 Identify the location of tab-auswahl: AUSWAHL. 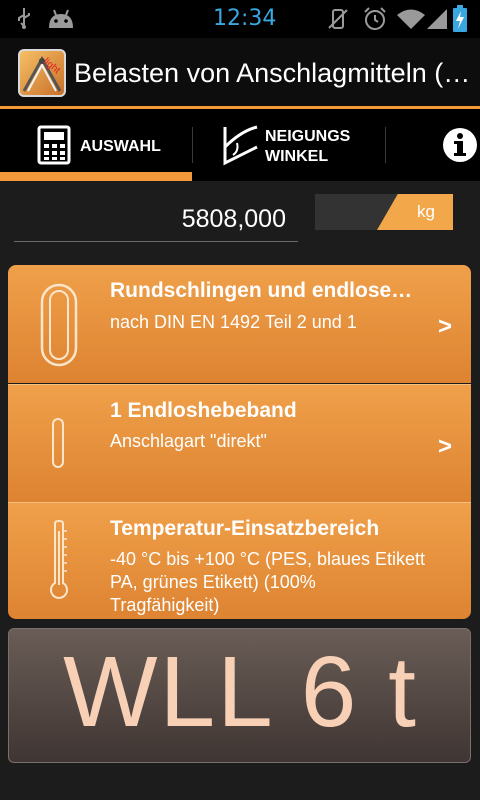
(96, 145).